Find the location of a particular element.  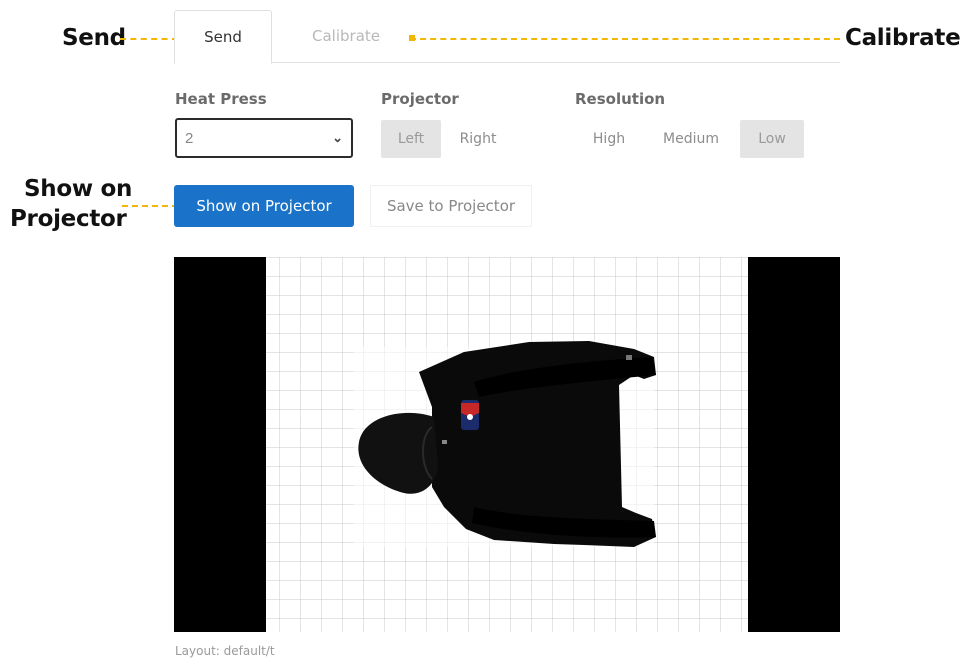

layout-footer: Layout: default/t is located at coordinates (225, 651).